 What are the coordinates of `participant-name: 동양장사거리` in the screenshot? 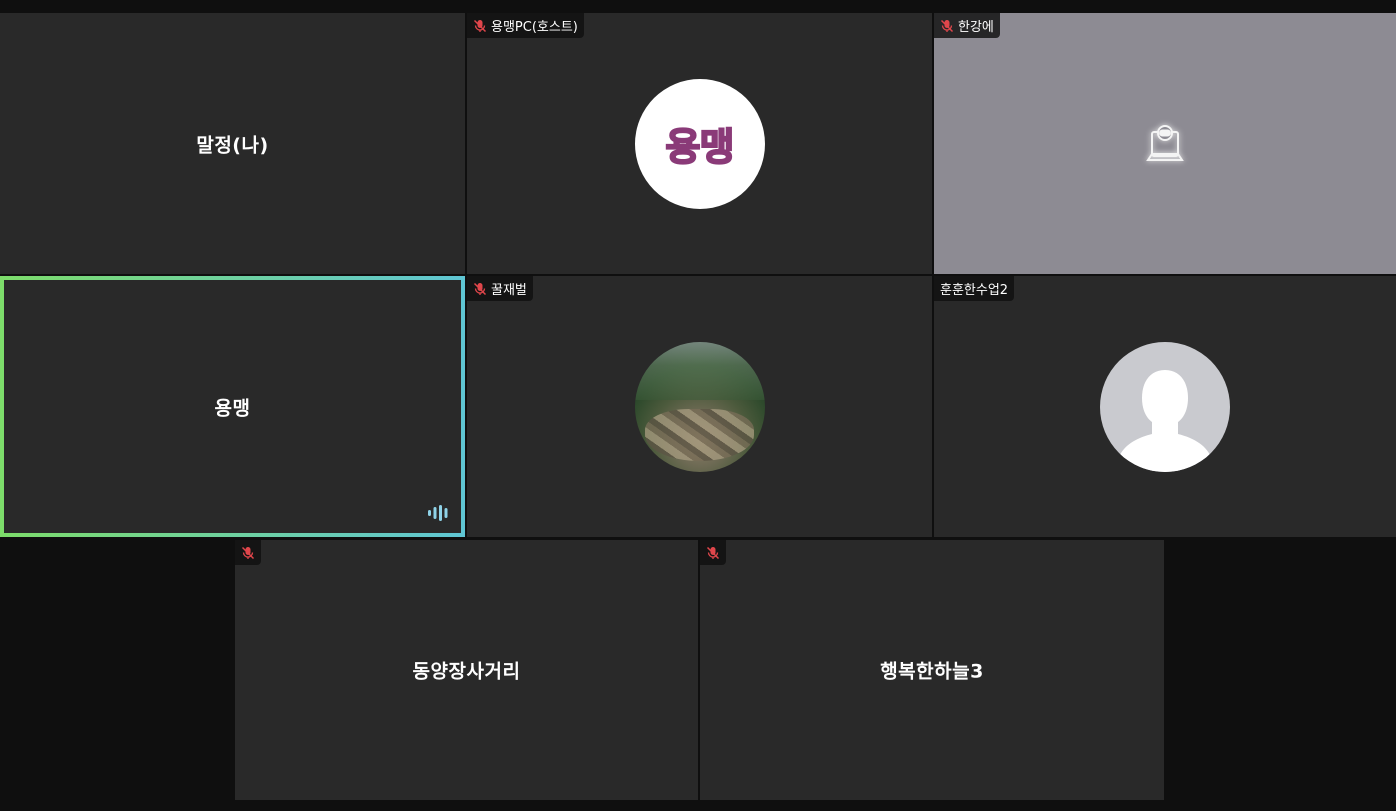 It's located at (466, 671).